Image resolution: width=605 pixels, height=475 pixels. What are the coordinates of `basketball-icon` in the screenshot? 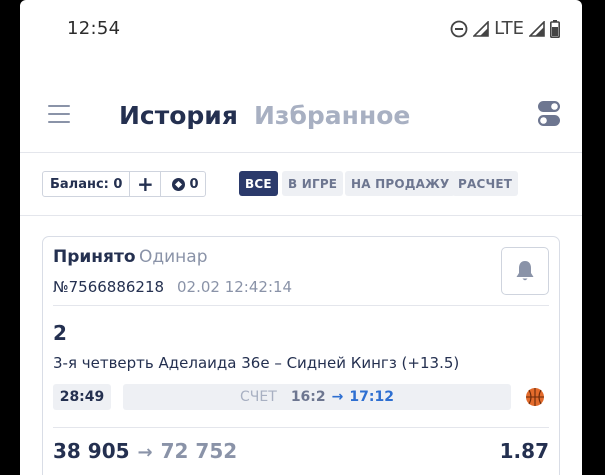 It's located at (535, 397).